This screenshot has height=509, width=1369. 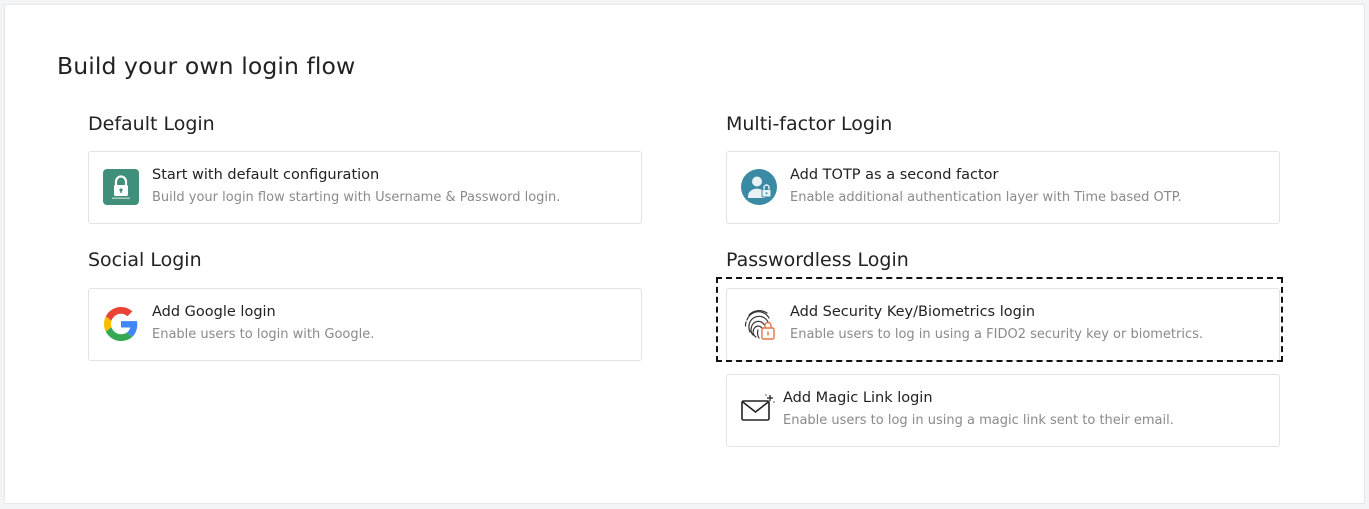 What do you see at coordinates (151, 124) in the screenshot?
I see `section-title-default-login: Default Login` at bounding box center [151, 124].